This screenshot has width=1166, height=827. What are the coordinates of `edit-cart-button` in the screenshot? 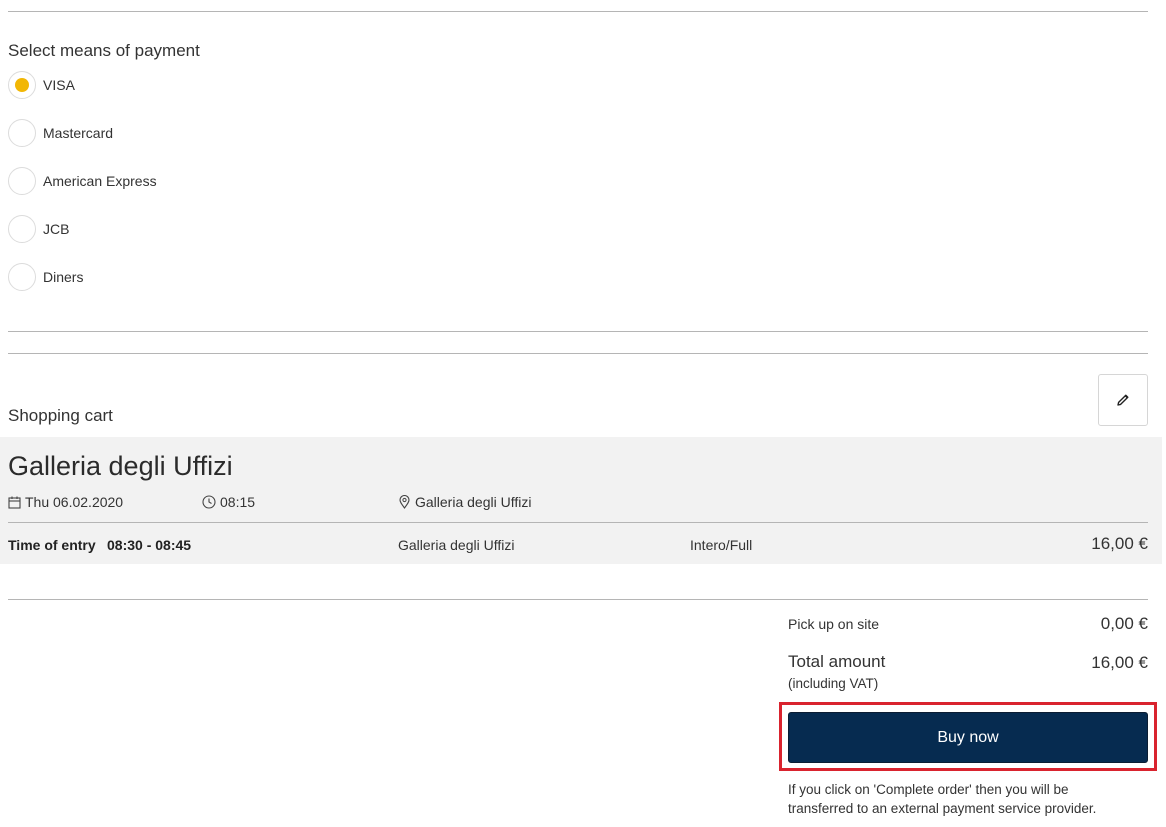 It's located at (1123, 400).